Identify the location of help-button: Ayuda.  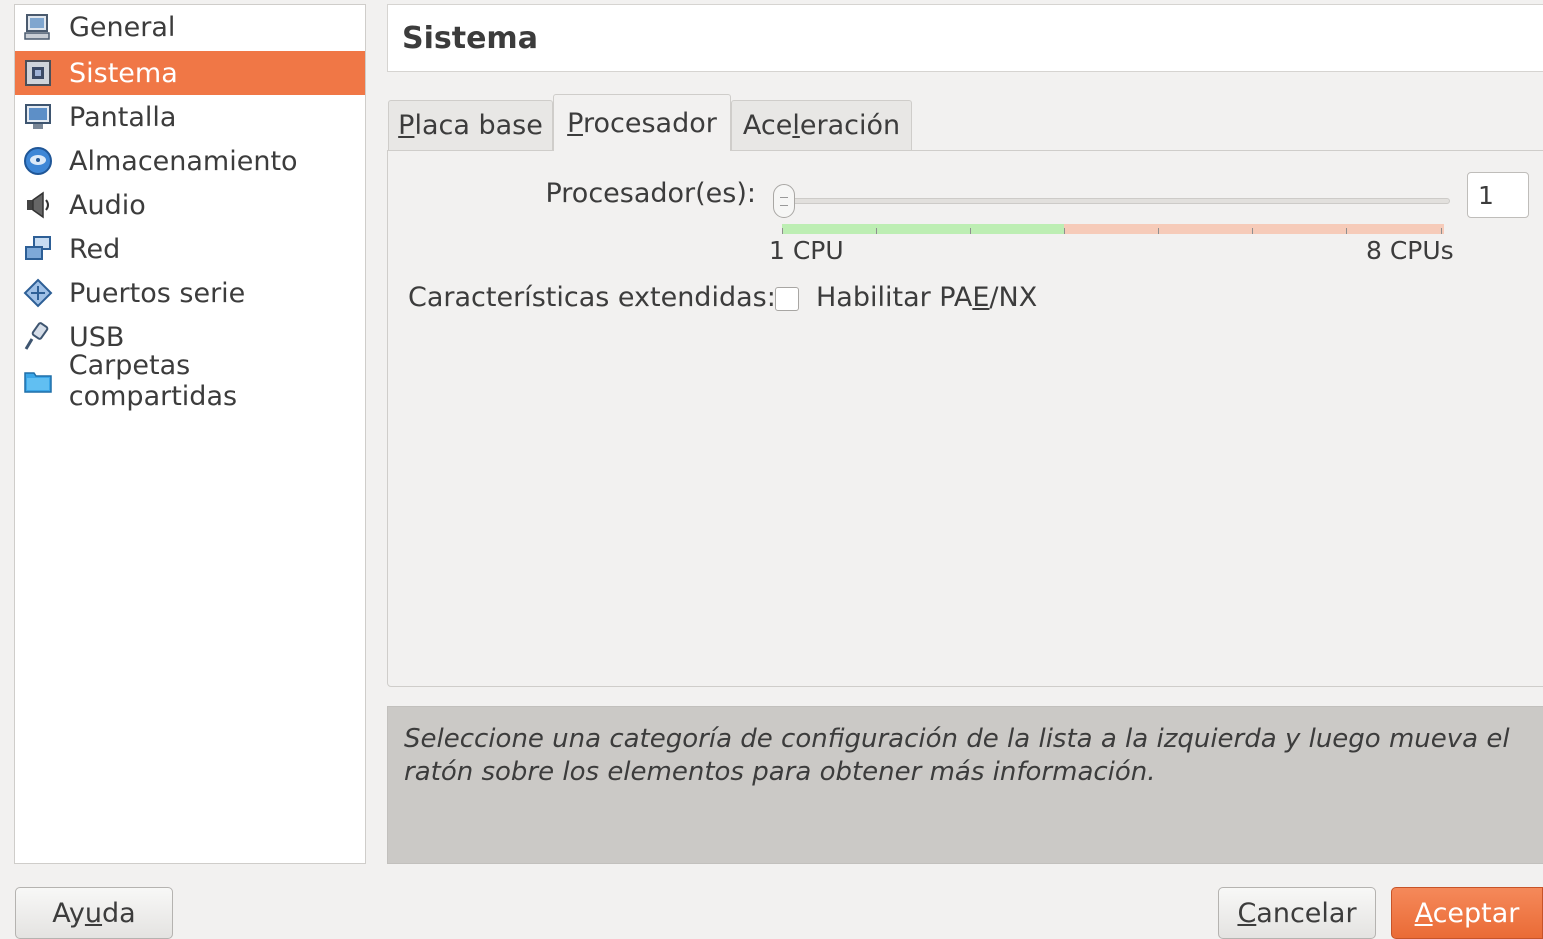
(94, 913).